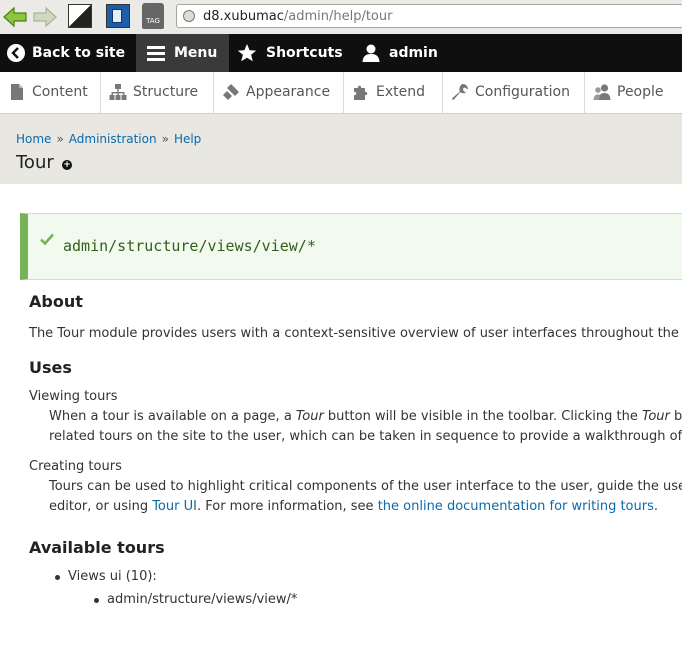 The image size is (682, 646). What do you see at coordinates (156, 53) in the screenshot?
I see `hamburger-icon` at bounding box center [156, 53].